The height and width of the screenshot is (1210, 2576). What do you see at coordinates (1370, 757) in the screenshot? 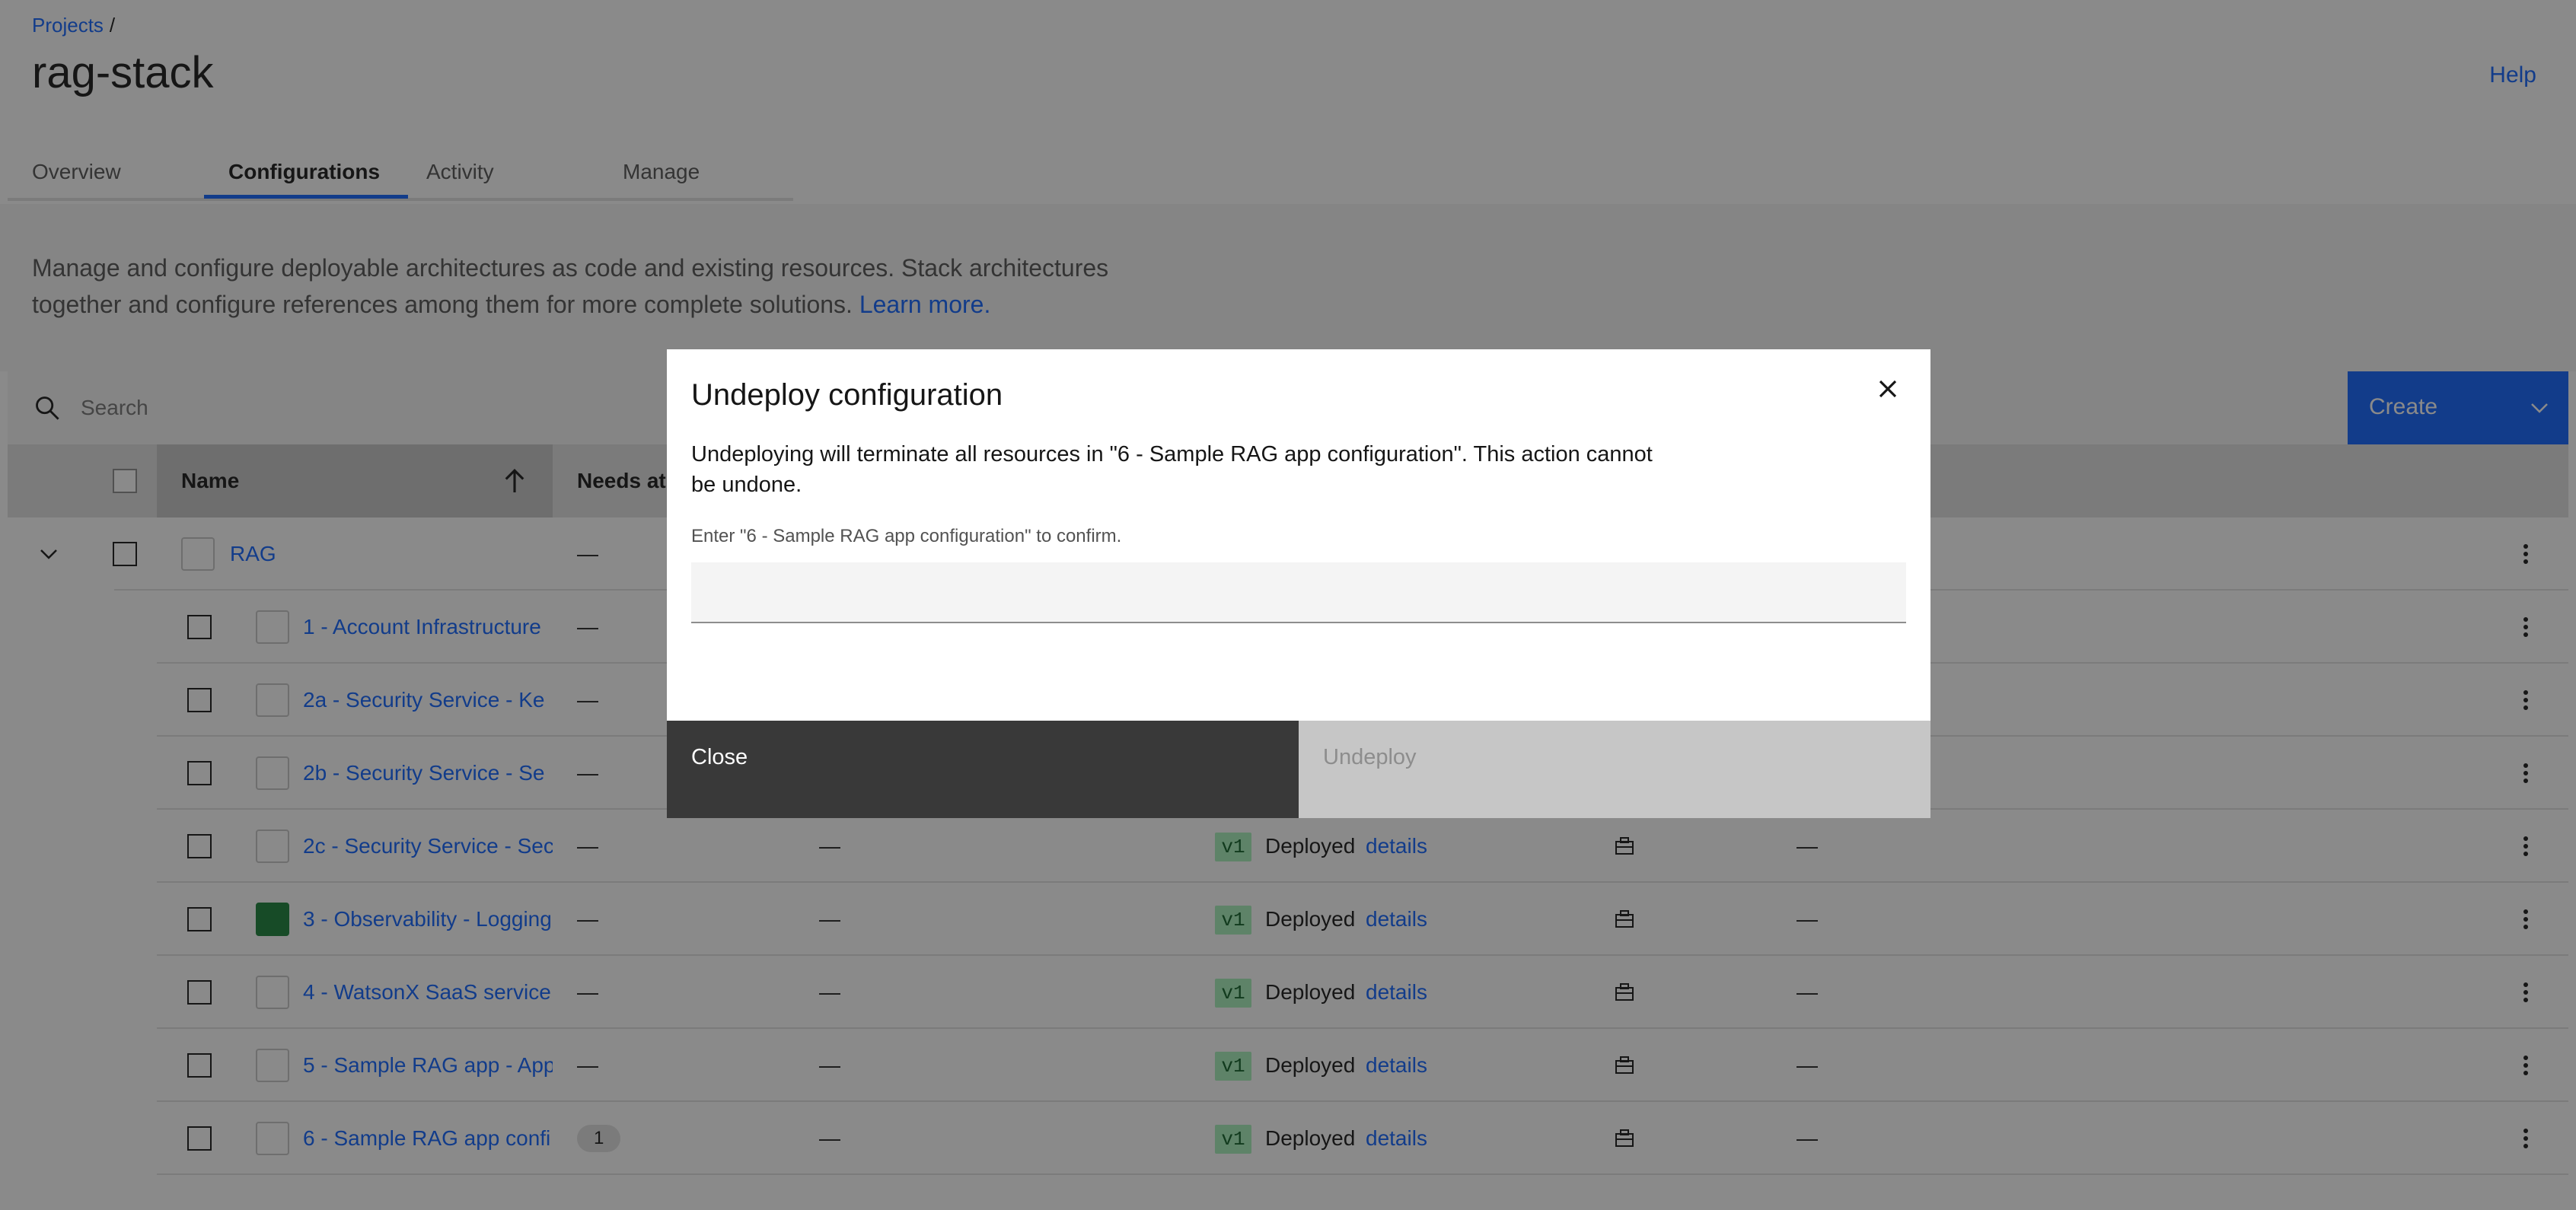
I see `undeploy-button-label: Undeploy` at bounding box center [1370, 757].